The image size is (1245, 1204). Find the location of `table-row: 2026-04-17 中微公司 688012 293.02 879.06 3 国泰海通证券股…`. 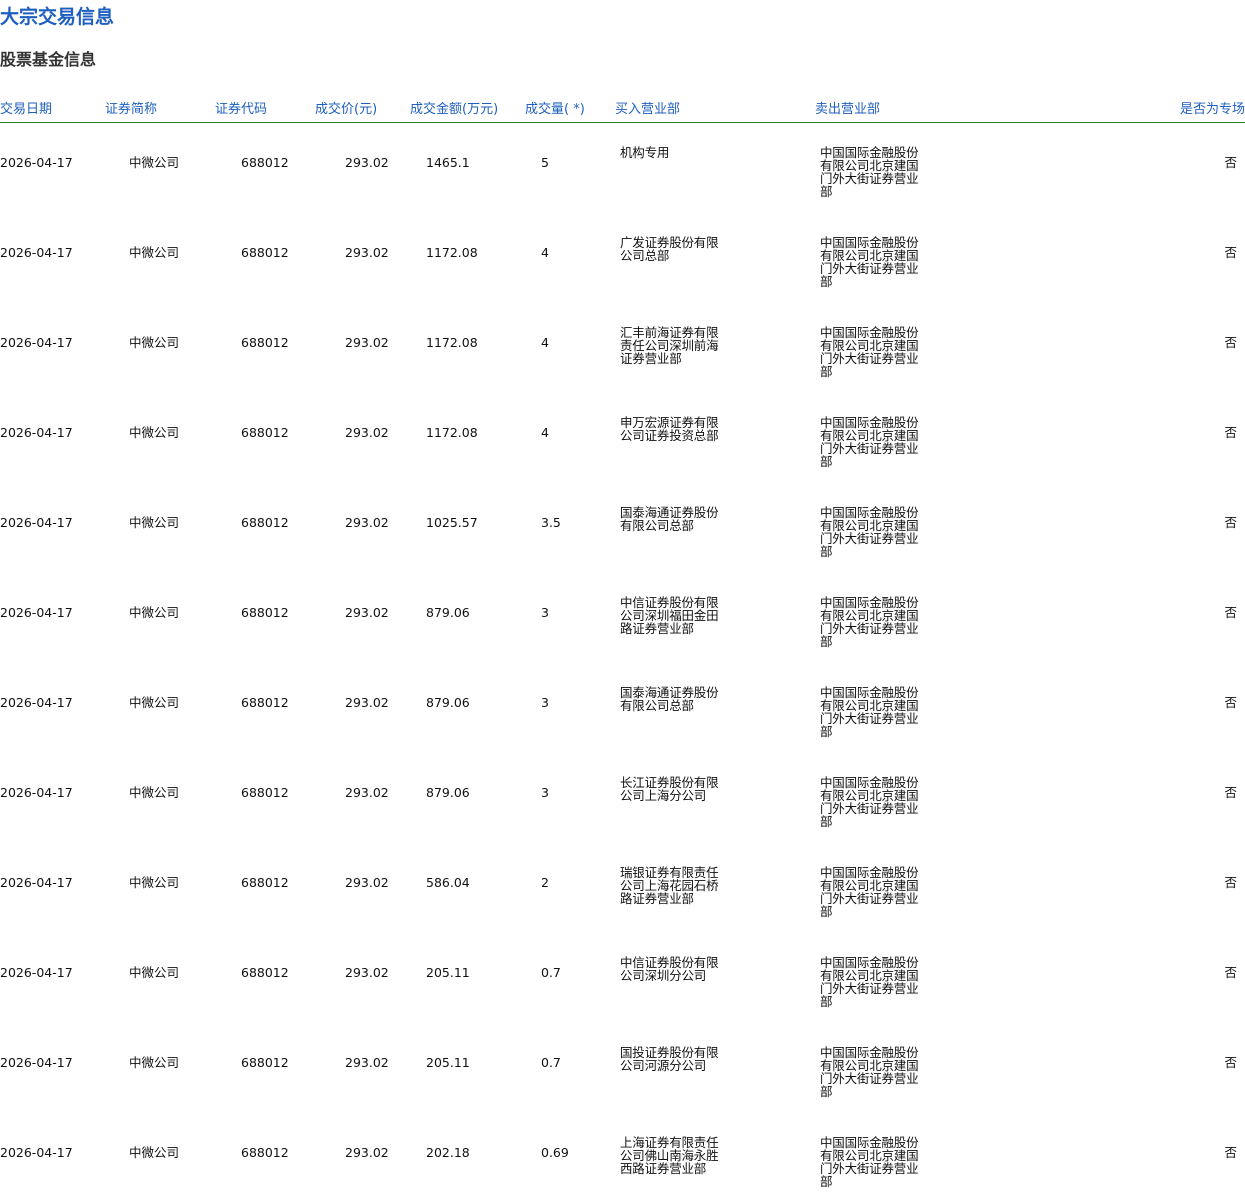

table-row: 2026-04-17 中微公司 688012 293.02 879.06 3 国泰海通证券股… is located at coordinates (622, 708).